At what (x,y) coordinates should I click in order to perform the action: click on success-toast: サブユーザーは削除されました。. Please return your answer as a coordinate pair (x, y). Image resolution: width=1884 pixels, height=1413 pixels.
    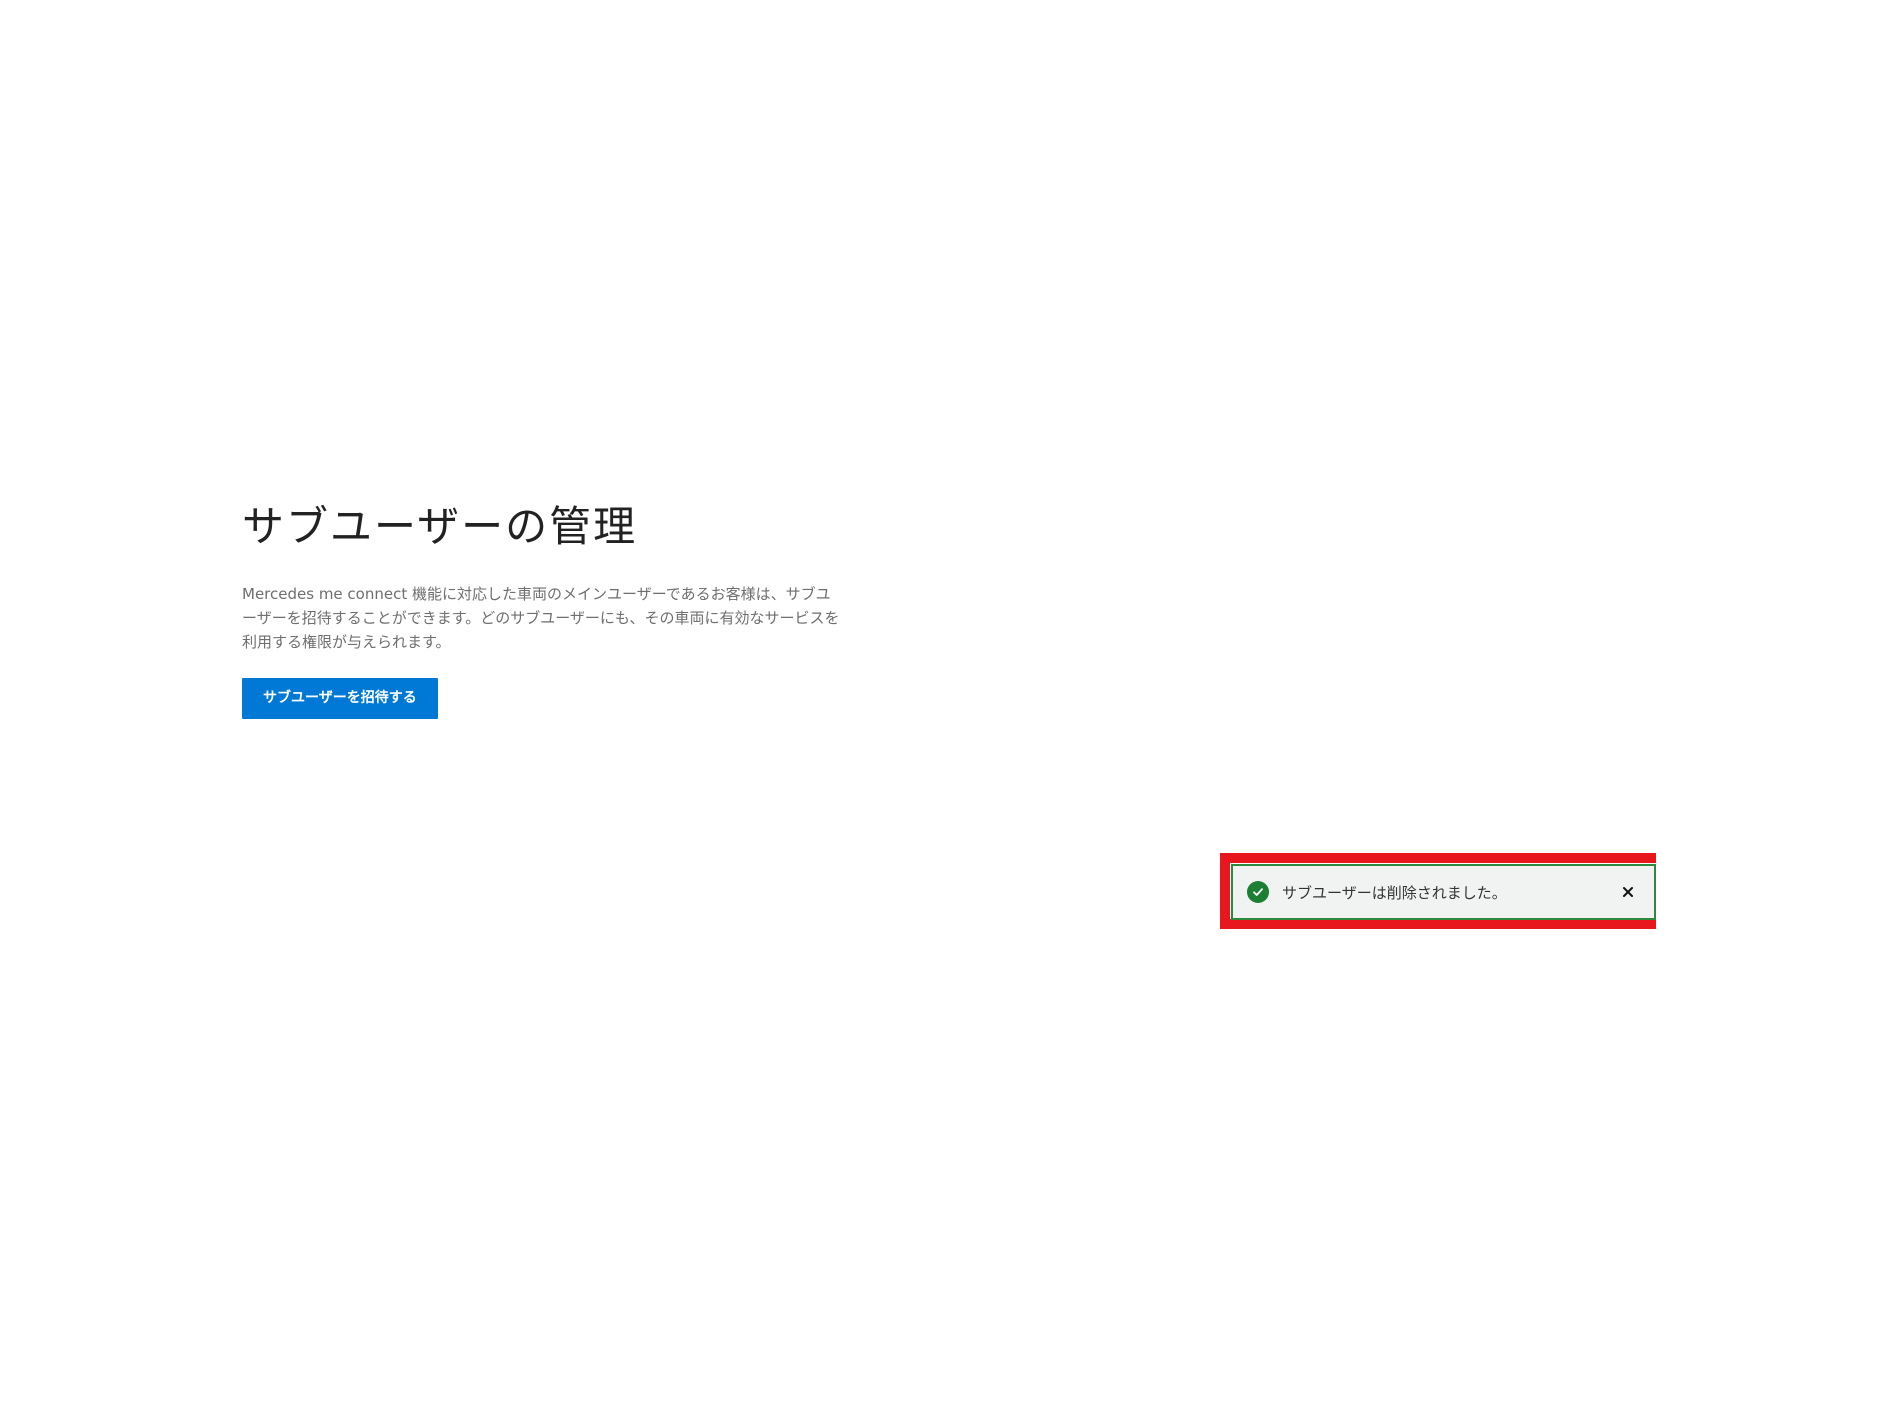
    Looking at the image, I should click on (1443, 892).